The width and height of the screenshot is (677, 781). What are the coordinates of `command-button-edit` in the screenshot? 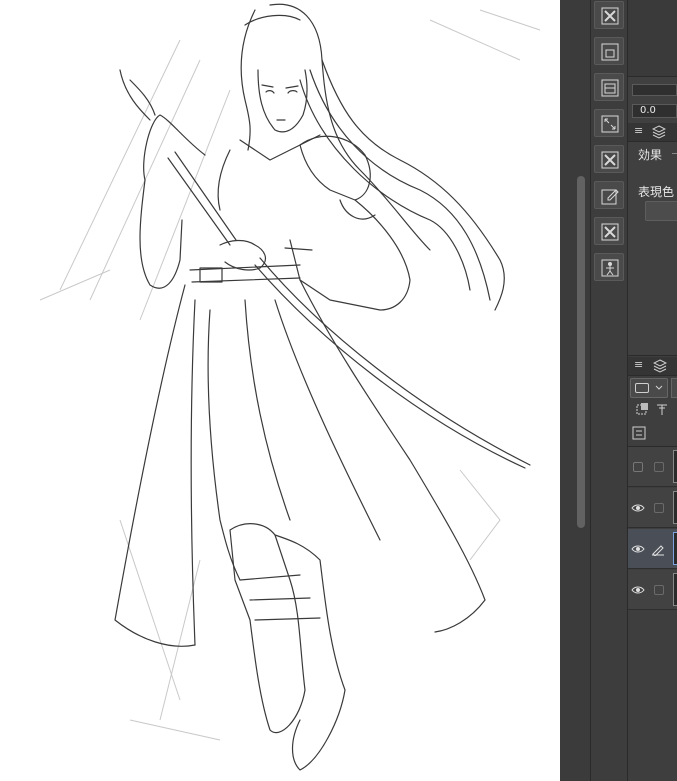 It's located at (609, 195).